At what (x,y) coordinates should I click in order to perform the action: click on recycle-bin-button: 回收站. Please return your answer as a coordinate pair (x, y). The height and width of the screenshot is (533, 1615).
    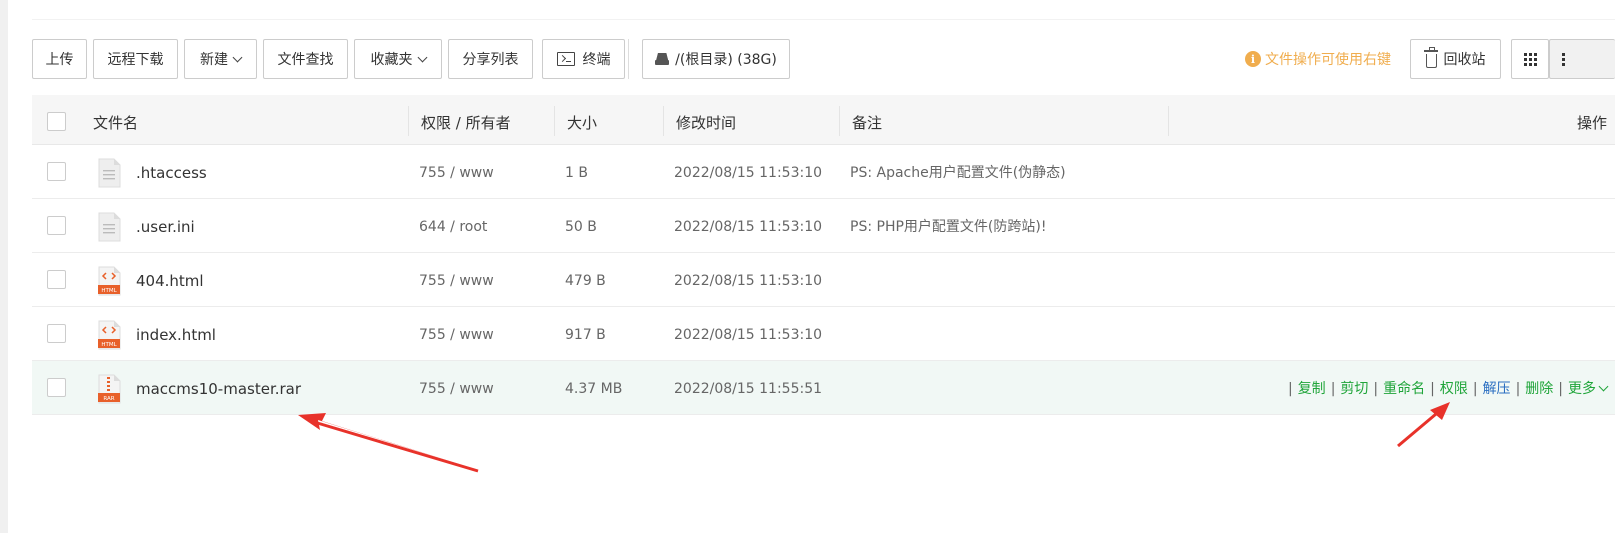
    Looking at the image, I should click on (1455, 59).